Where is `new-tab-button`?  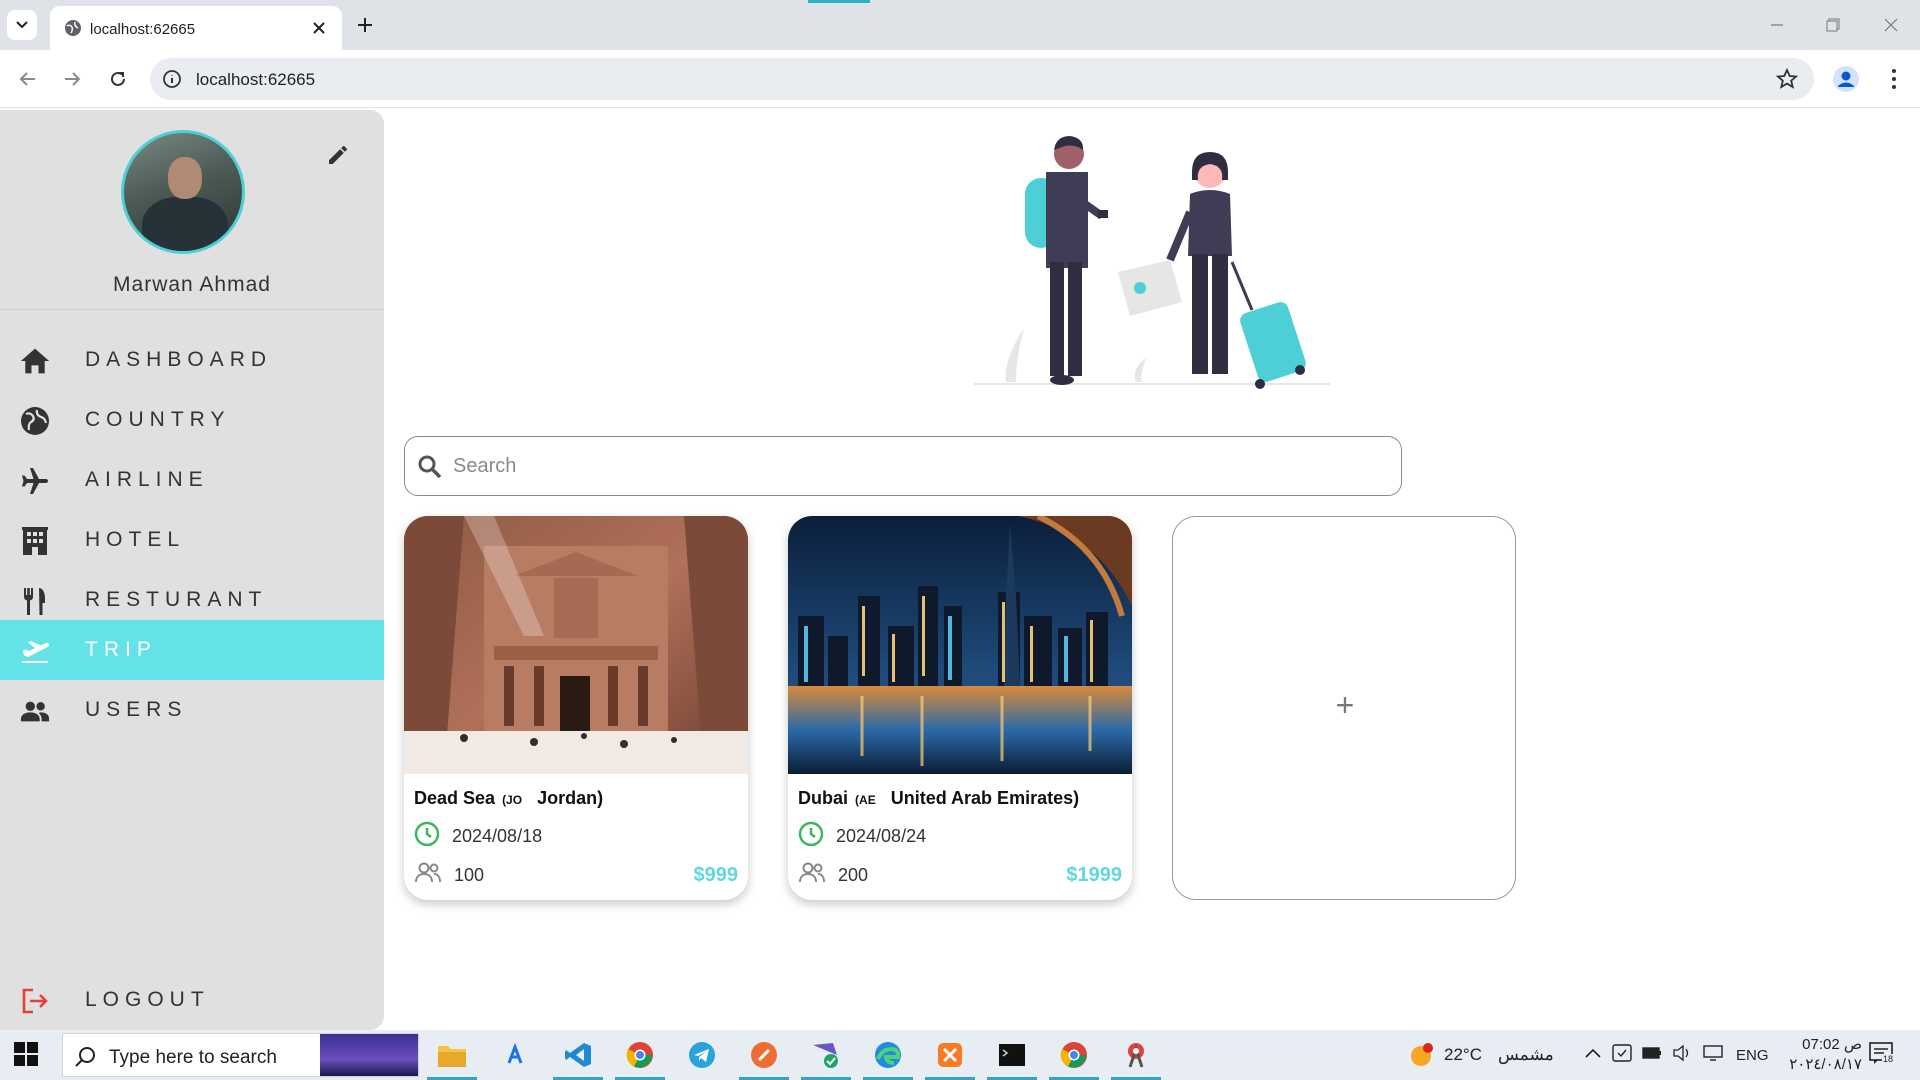 new-tab-button is located at coordinates (365, 25).